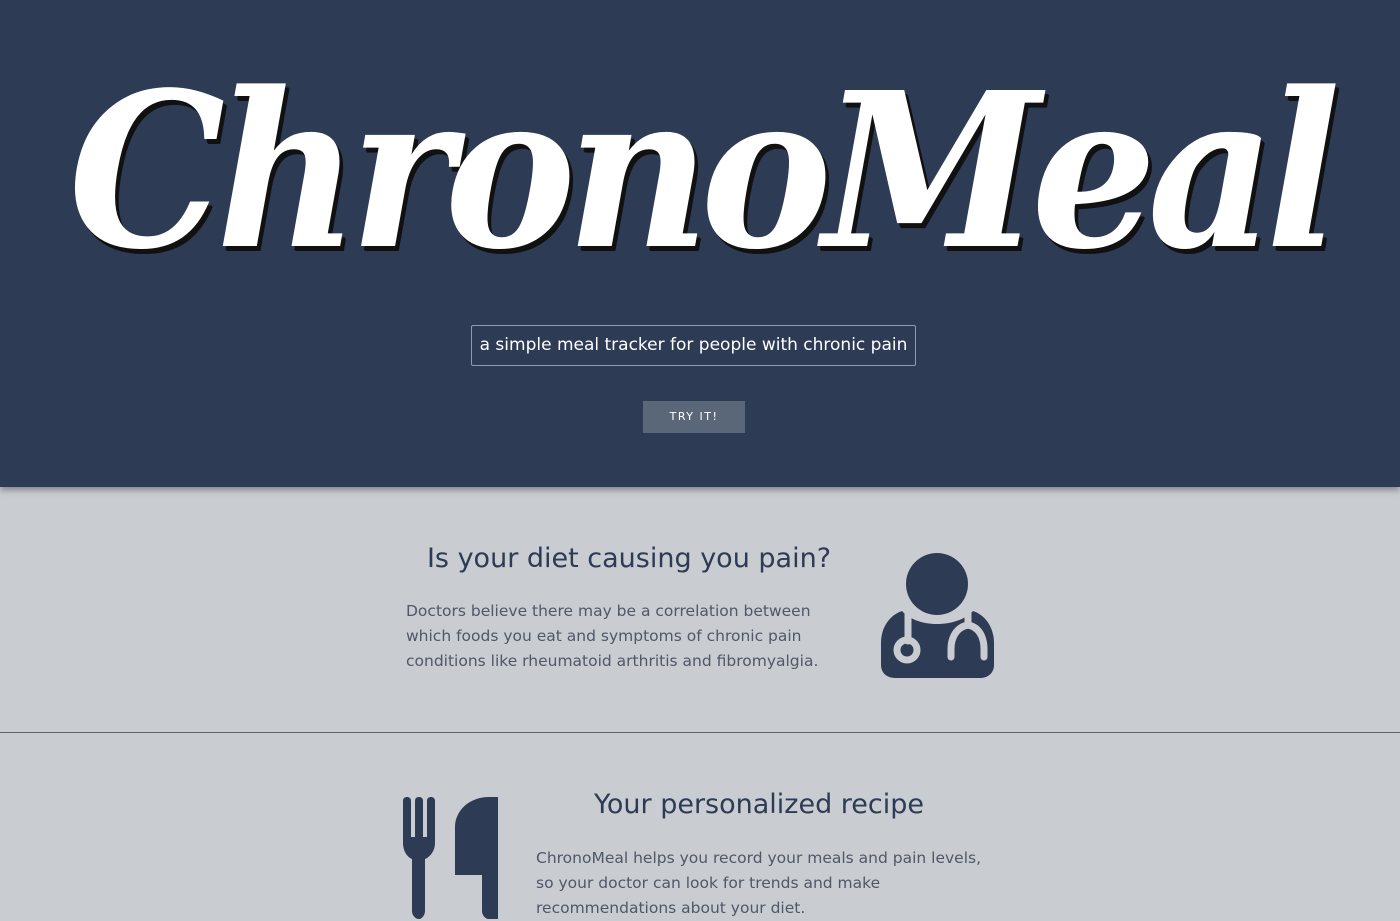  I want to click on try-it-button: TRY IT!, so click(694, 417).